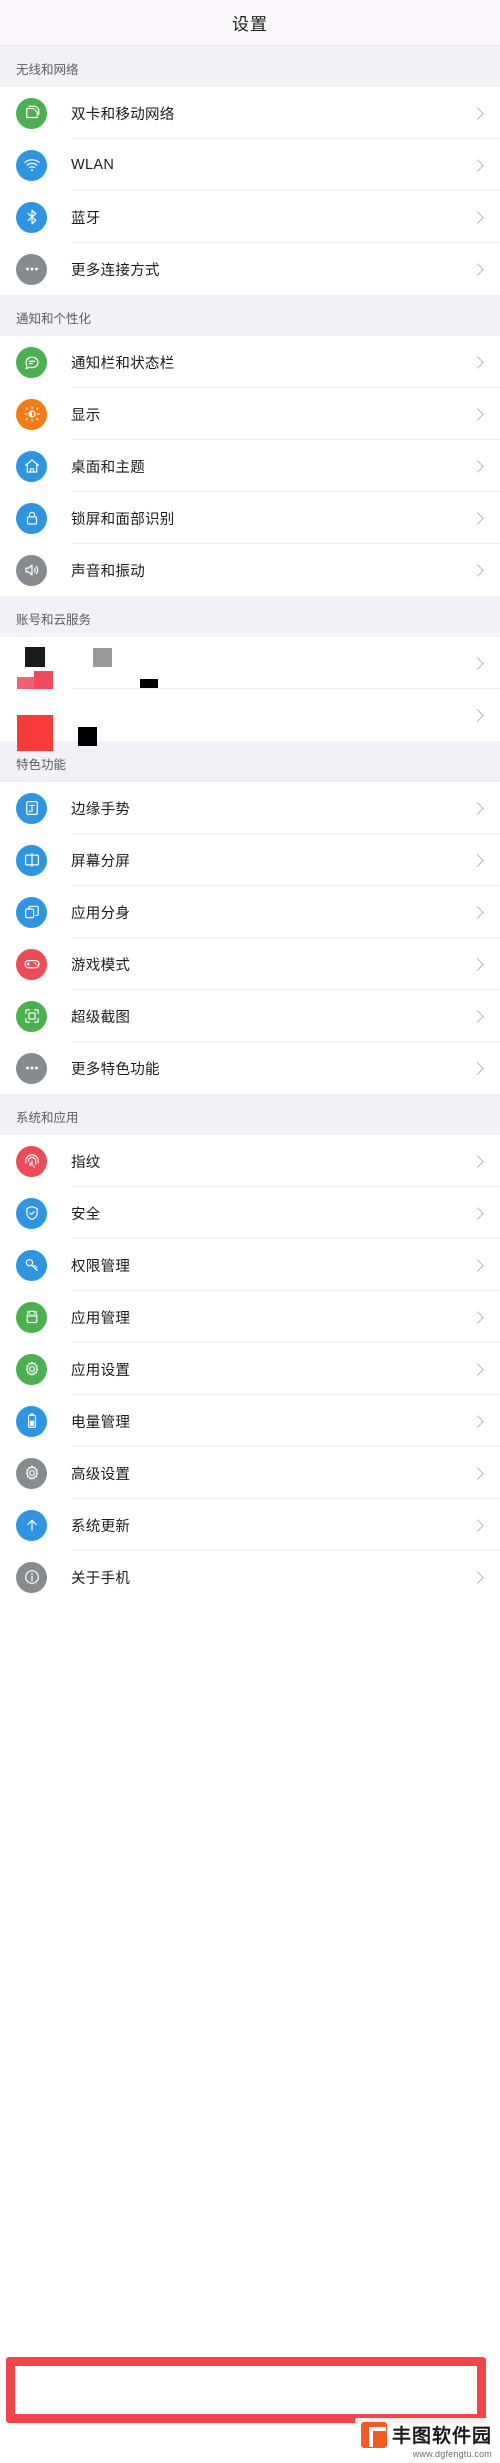 The height and width of the screenshot is (2463, 500). What do you see at coordinates (250, 165) in the screenshot?
I see `settings-row: WLAN` at bounding box center [250, 165].